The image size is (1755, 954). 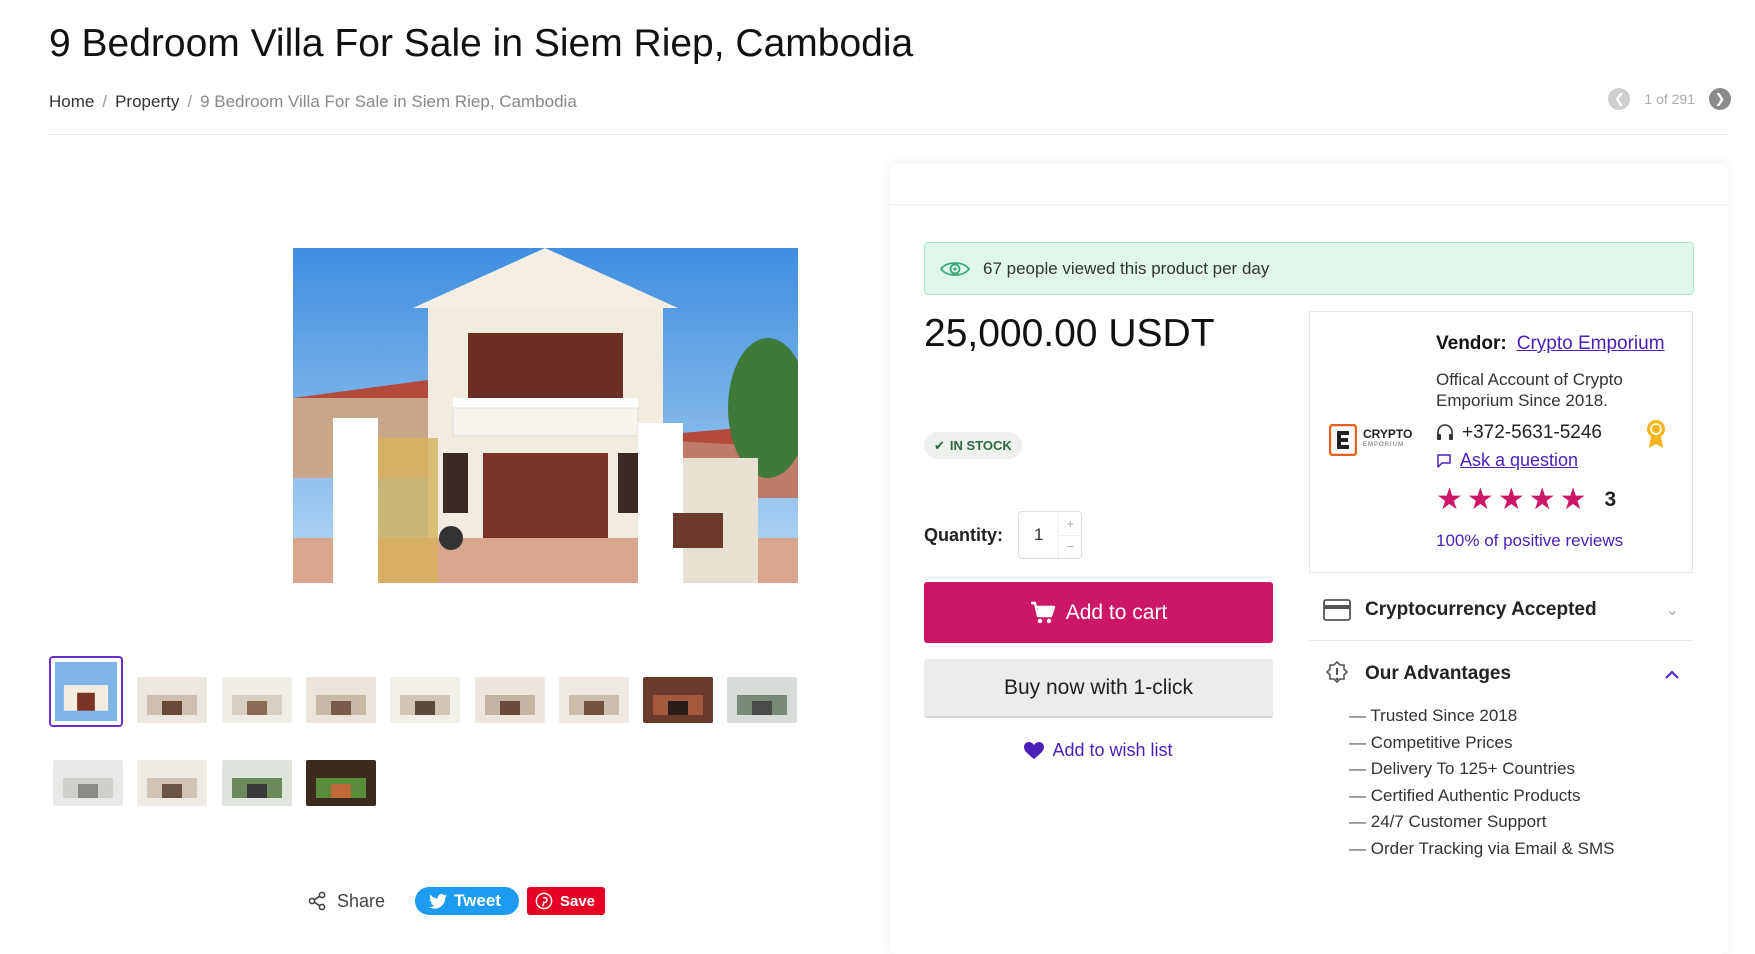 What do you see at coordinates (1388, 434) in the screenshot?
I see `vendor-logo-text: CRYPTO` at bounding box center [1388, 434].